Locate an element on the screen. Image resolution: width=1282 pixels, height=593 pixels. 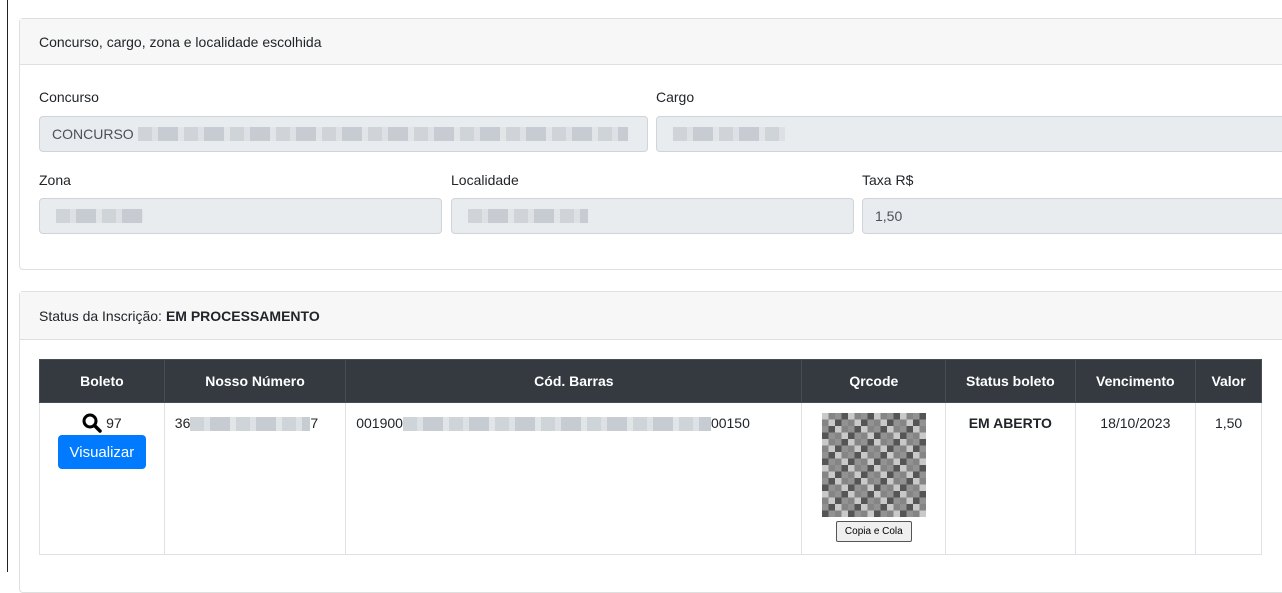
zona-label: Zona is located at coordinates (55, 180).